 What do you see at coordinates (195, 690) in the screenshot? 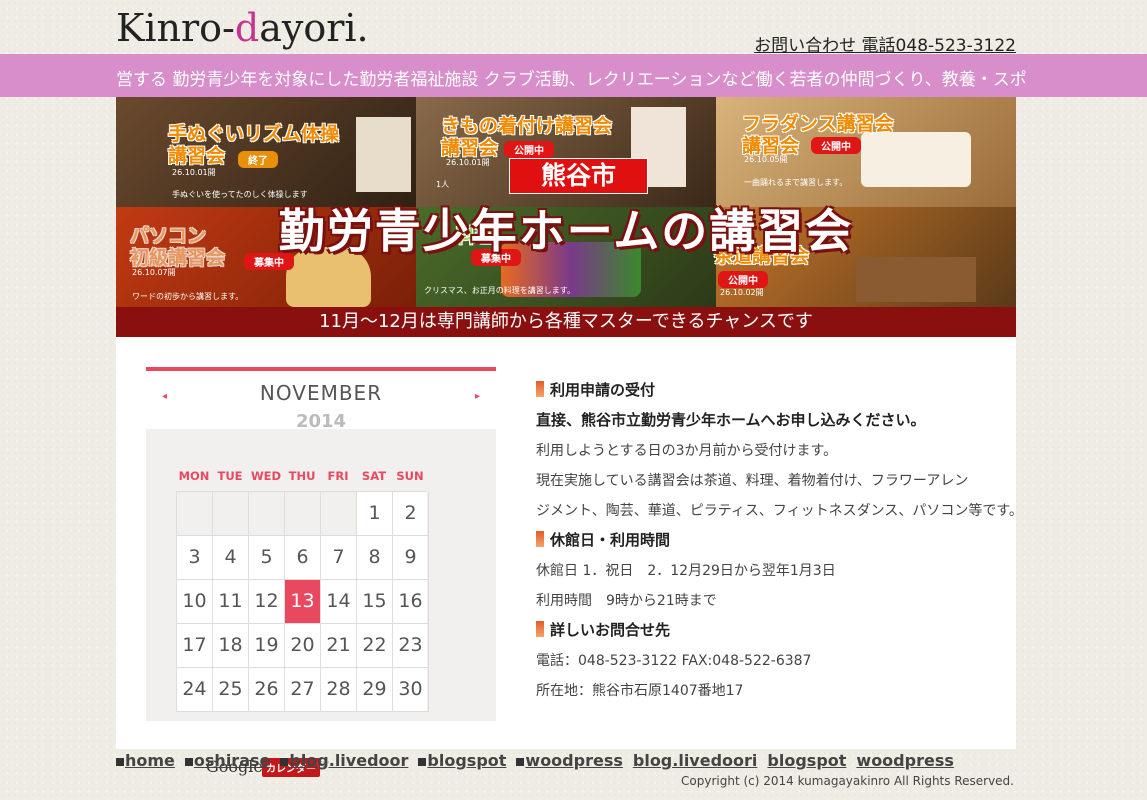
I see `calendar-day-cell: 24` at bounding box center [195, 690].